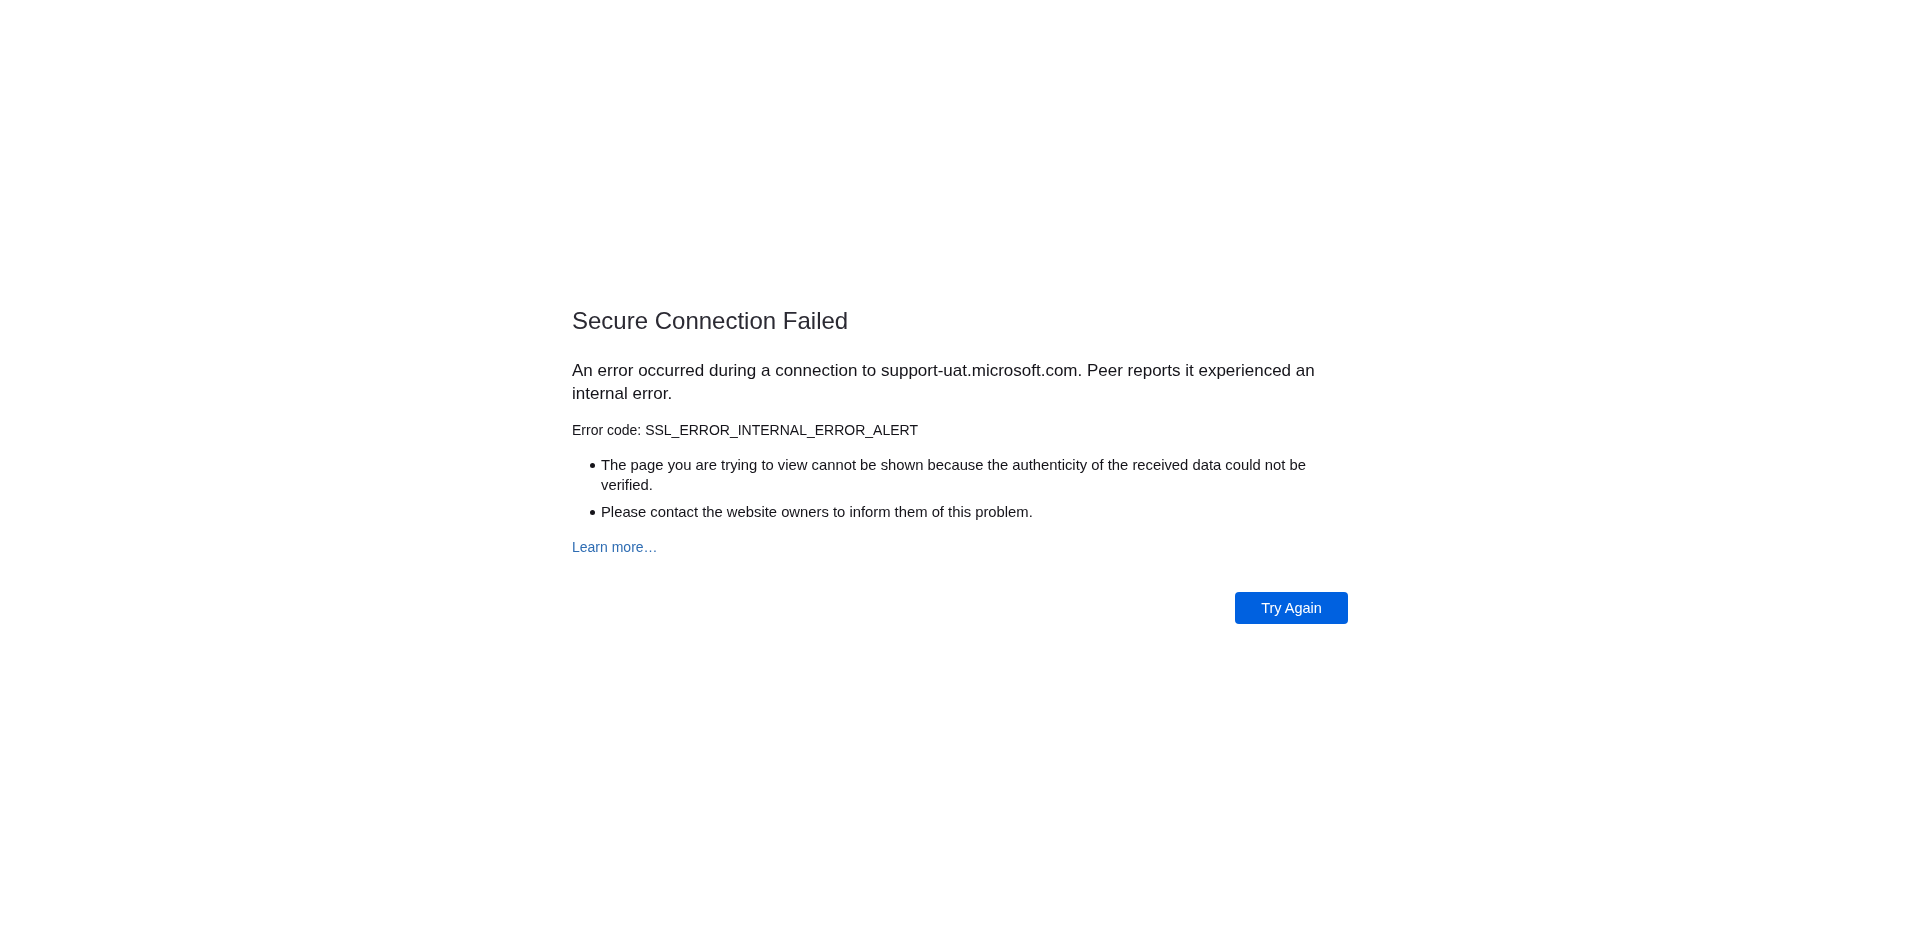 The height and width of the screenshot is (936, 1920). Describe the element at coordinates (745, 430) in the screenshot. I see `error-code: Error code: SSL_ERROR_INTERNAL_ERROR_ALERT` at that location.